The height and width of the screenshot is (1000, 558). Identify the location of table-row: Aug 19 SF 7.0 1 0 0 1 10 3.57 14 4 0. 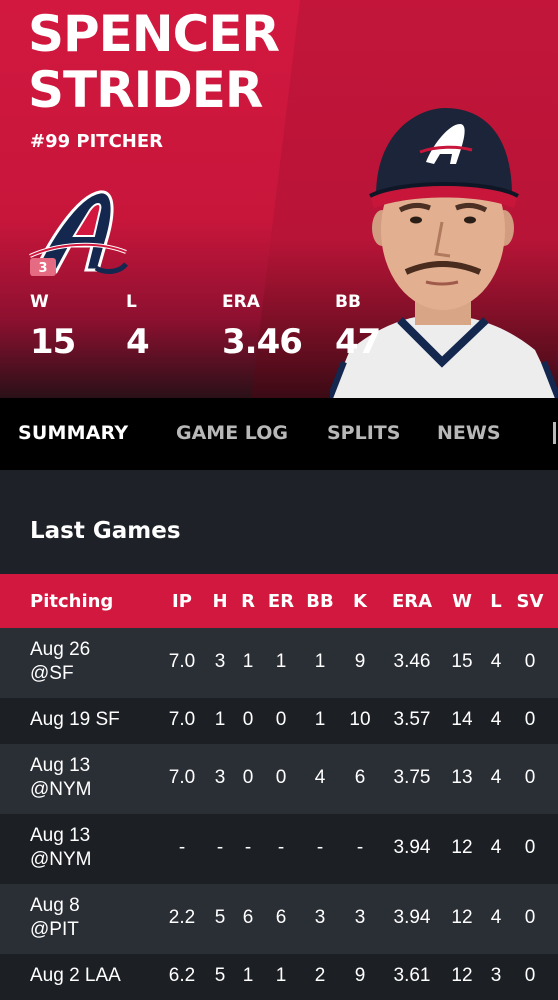
(279, 721).